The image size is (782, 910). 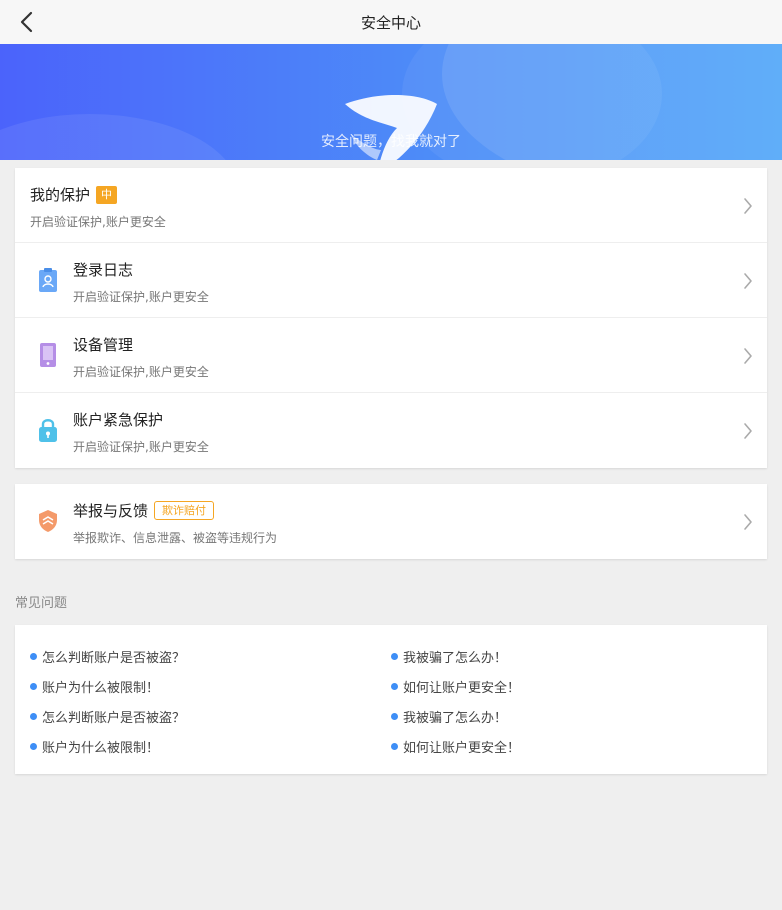 I want to click on top-bar: 安全中心, so click(x=391, y=22).